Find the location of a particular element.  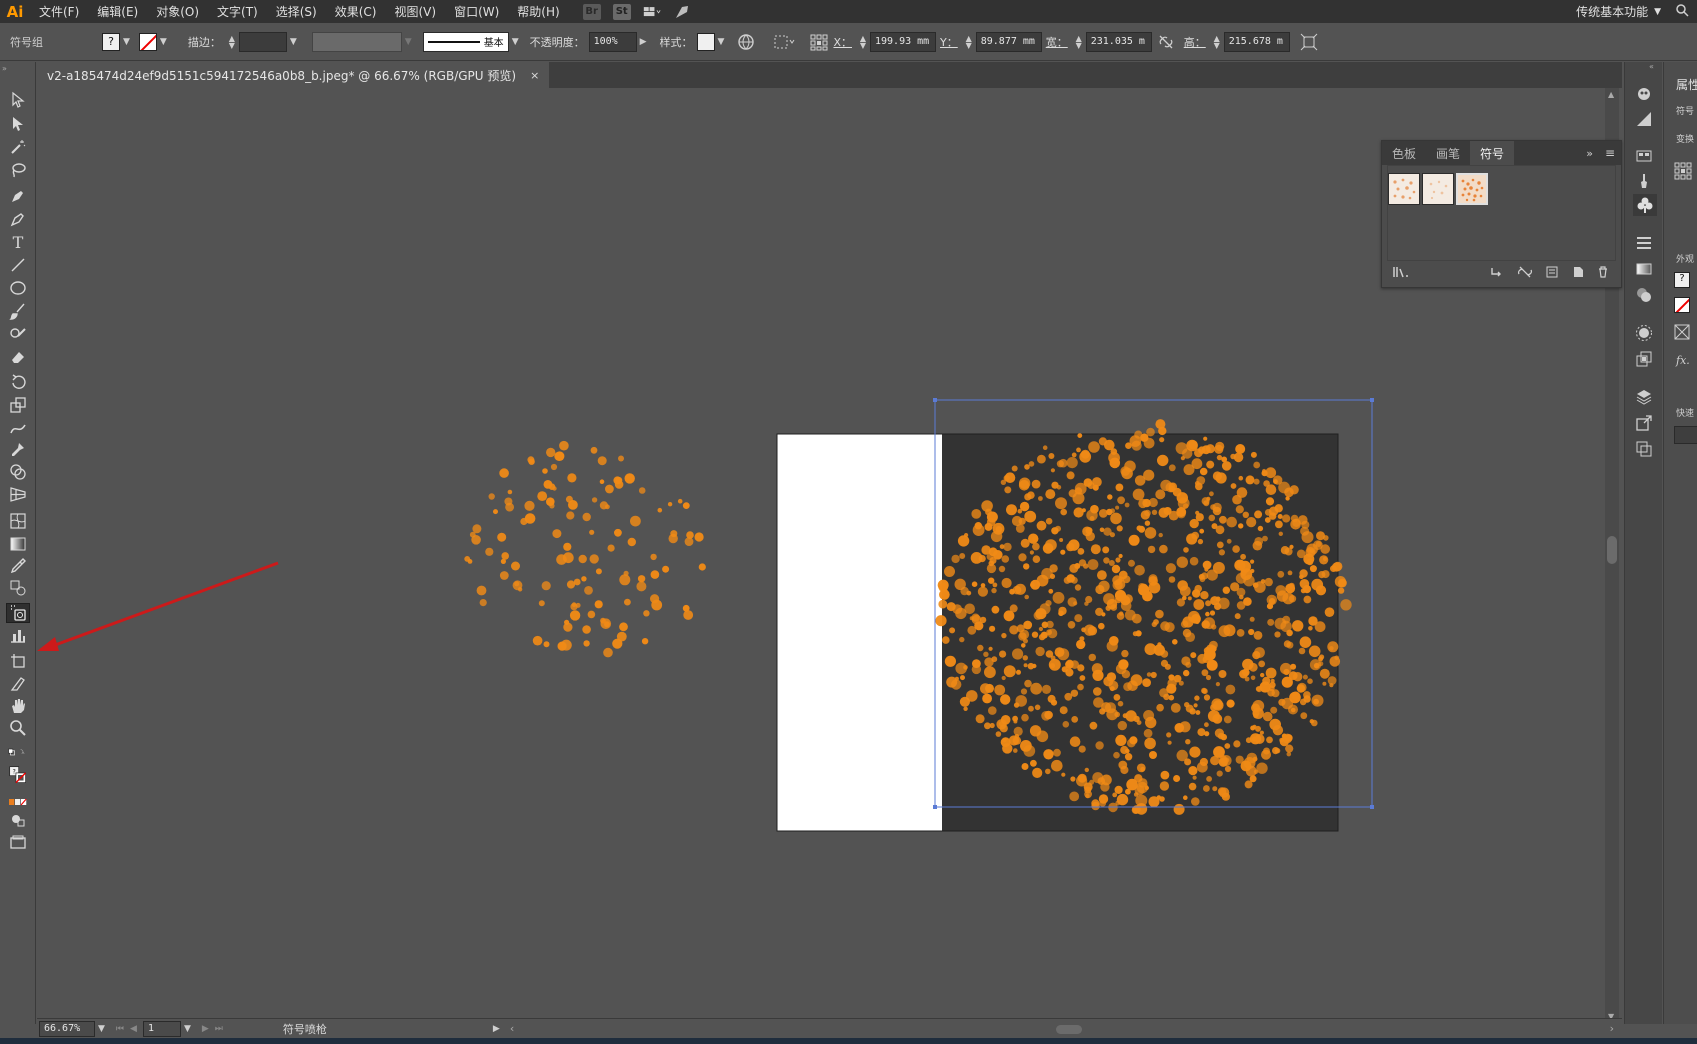

scale-tool-icon is located at coordinates (18, 405).